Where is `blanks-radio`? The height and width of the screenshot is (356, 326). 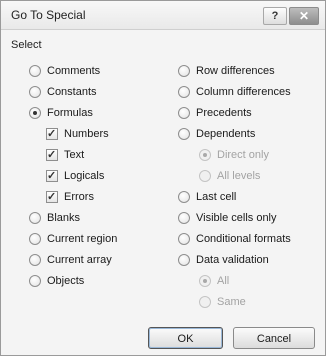 blanks-radio is located at coordinates (35, 218).